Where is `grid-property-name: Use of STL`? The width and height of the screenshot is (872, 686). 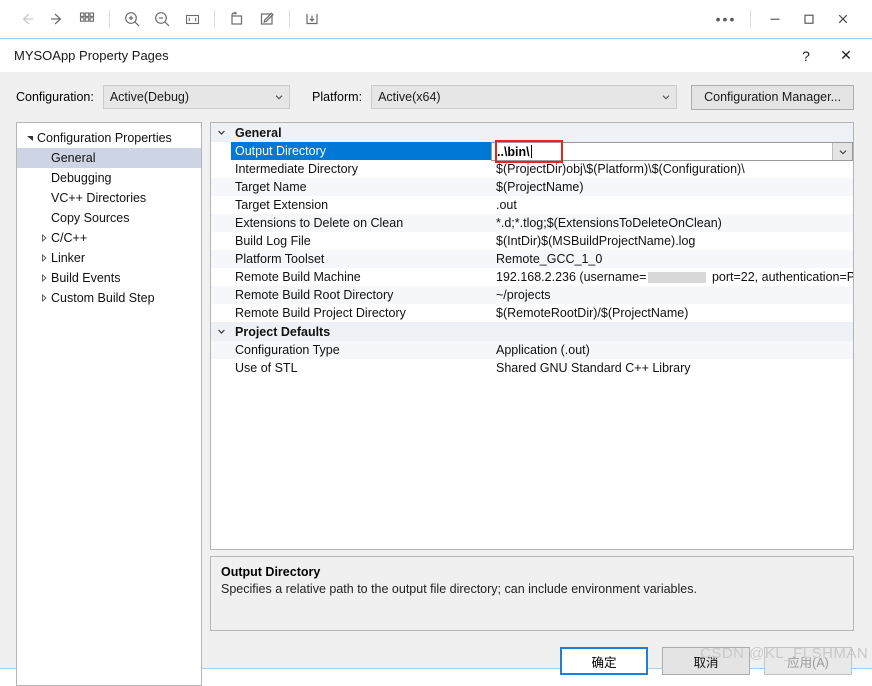
grid-property-name: Use of STL is located at coordinates (266, 368).